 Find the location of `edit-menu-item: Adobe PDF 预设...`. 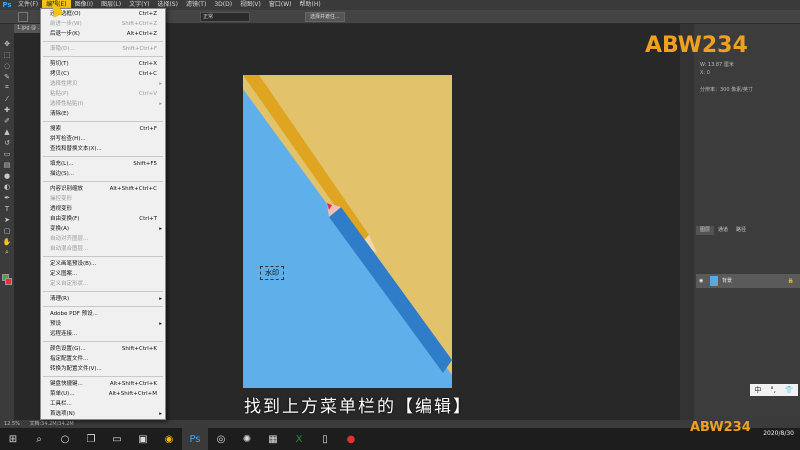

edit-menu-item: Adobe PDF 预设... is located at coordinates (103, 314).